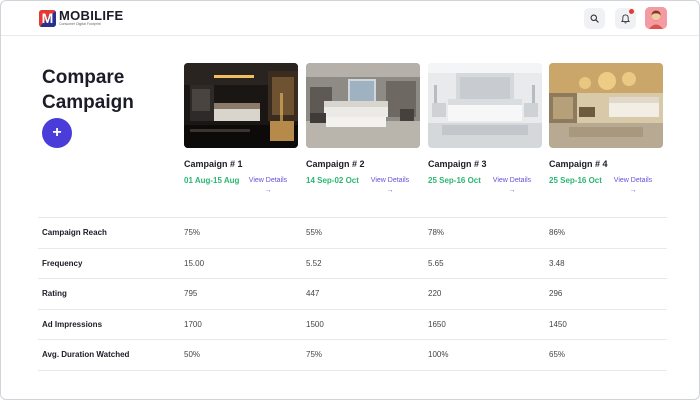 This screenshot has height=400, width=700. Describe the element at coordinates (485, 105) in the screenshot. I see `campaign-3-image` at that location.